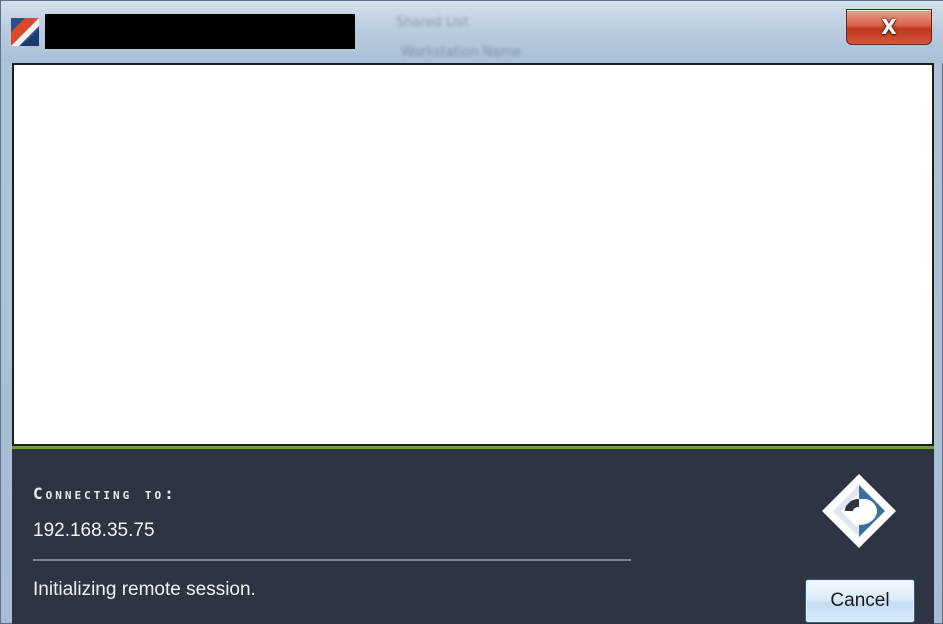 Image resolution: width=943 pixels, height=624 pixels. I want to click on status-text: Initializing remote session., so click(144, 589).